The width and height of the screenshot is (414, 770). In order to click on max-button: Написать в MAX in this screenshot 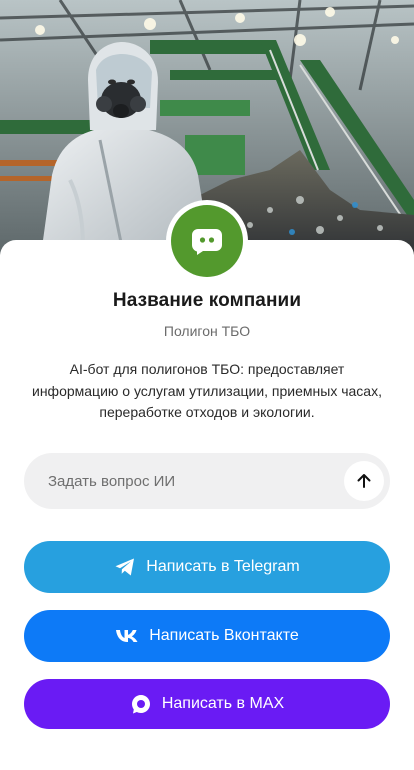, I will do `click(207, 704)`.